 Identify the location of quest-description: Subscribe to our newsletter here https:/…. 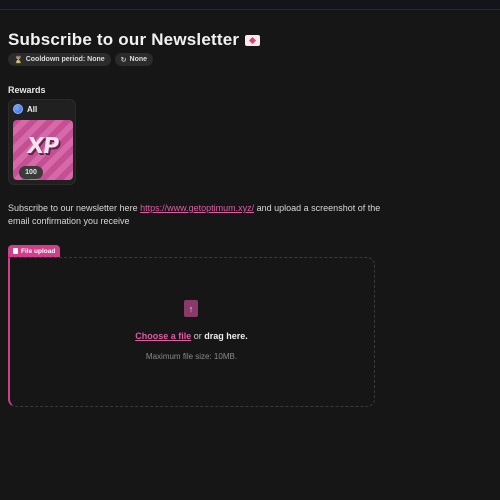
(198, 215).